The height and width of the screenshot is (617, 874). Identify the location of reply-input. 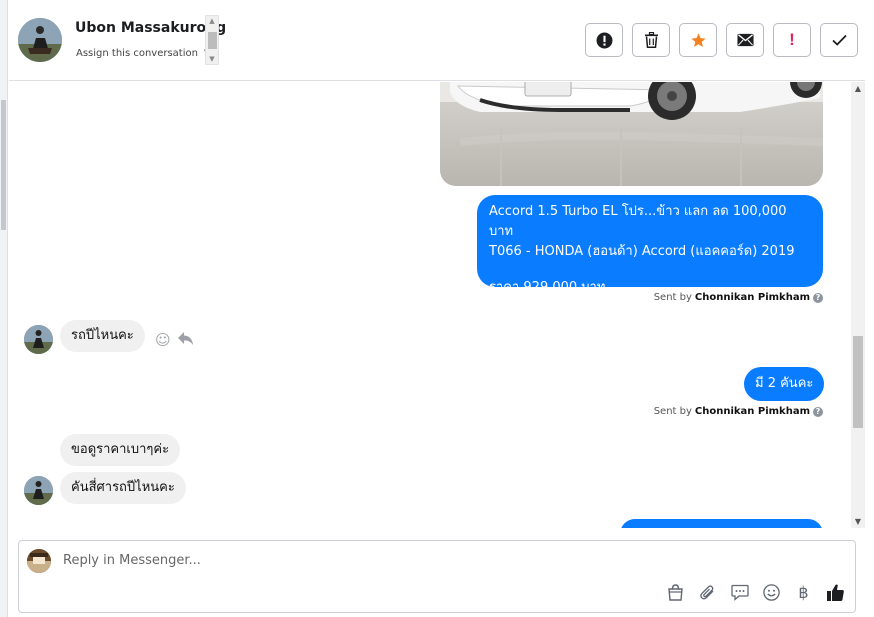
(363, 560).